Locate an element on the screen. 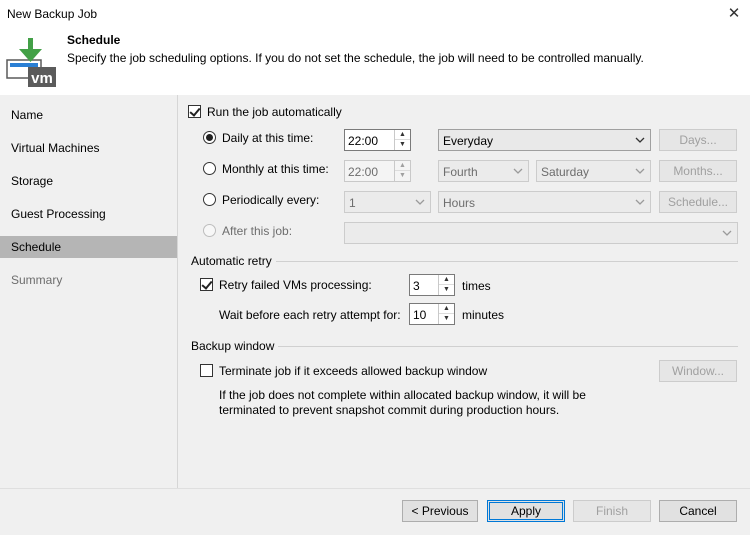 This screenshot has width=750, height=535. apply-button: Apply is located at coordinates (526, 511).